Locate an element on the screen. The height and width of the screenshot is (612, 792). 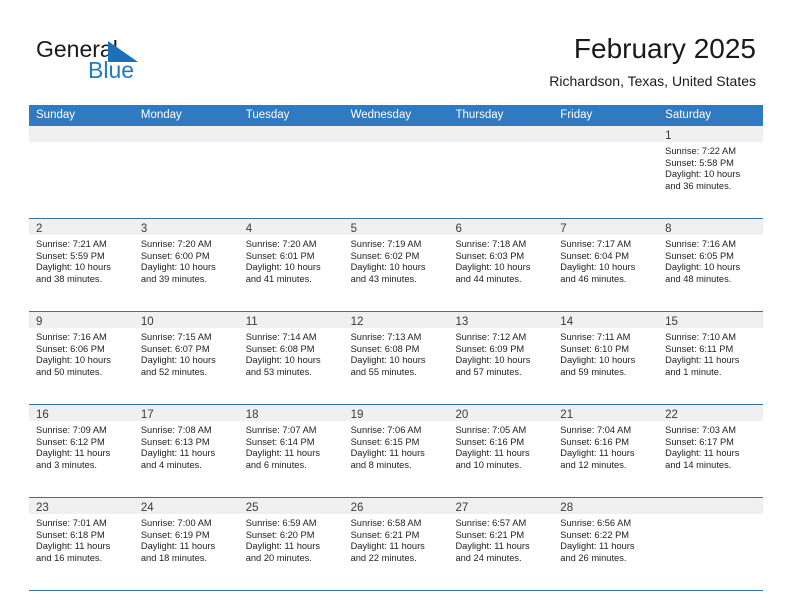
day-number: 22 is located at coordinates (671, 415).